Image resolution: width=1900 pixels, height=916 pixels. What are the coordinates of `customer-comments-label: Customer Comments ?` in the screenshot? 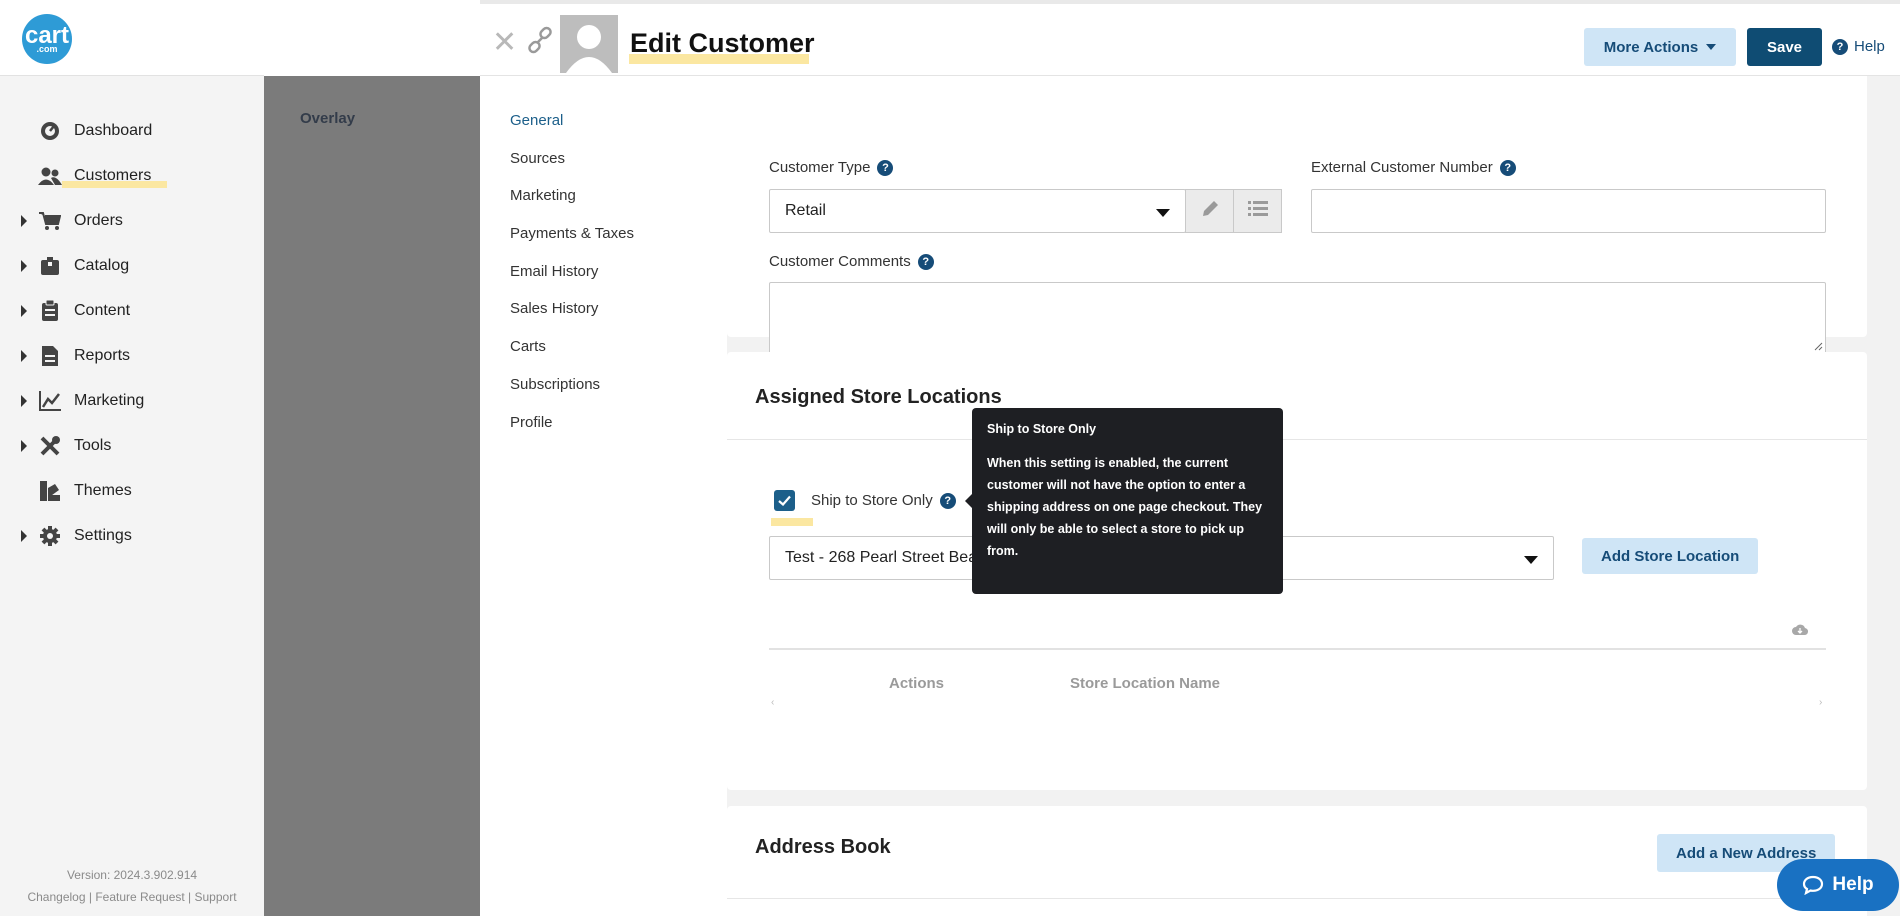 It's located at (851, 261).